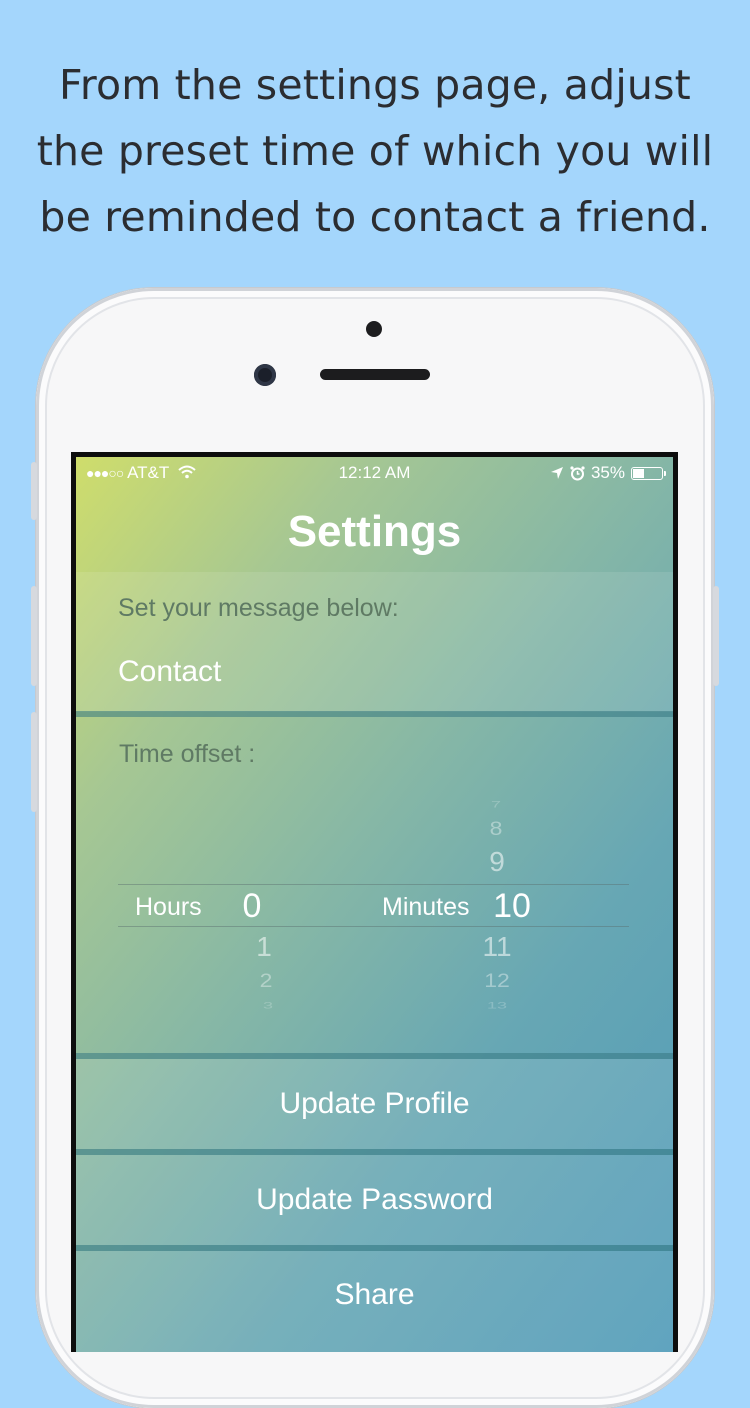 The width and height of the screenshot is (750, 1408). What do you see at coordinates (374, 1104) in the screenshot?
I see `update-profile-button: Update Profile` at bounding box center [374, 1104].